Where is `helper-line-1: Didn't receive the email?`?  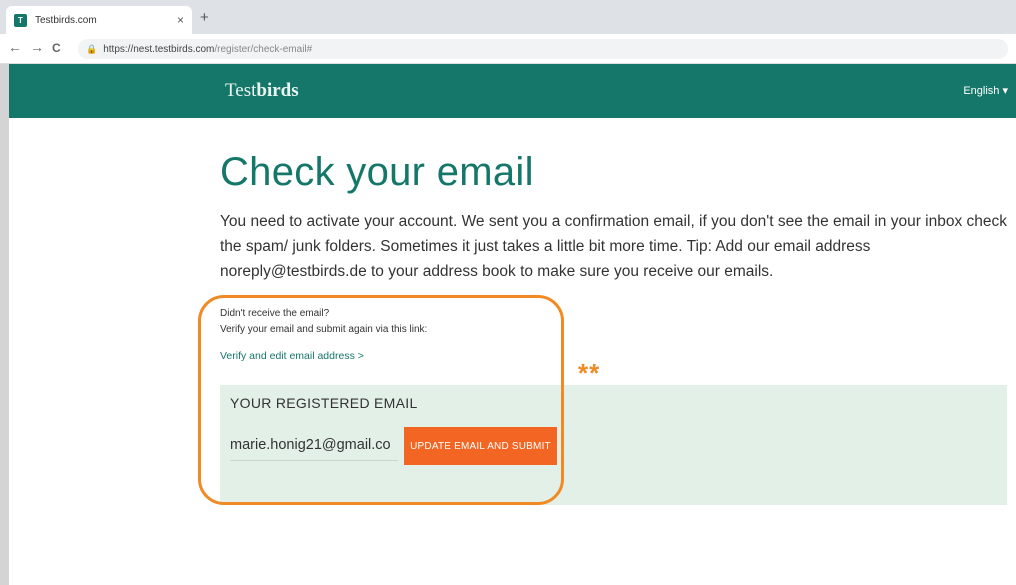
helper-line-1: Didn't receive the email? is located at coordinates (275, 313).